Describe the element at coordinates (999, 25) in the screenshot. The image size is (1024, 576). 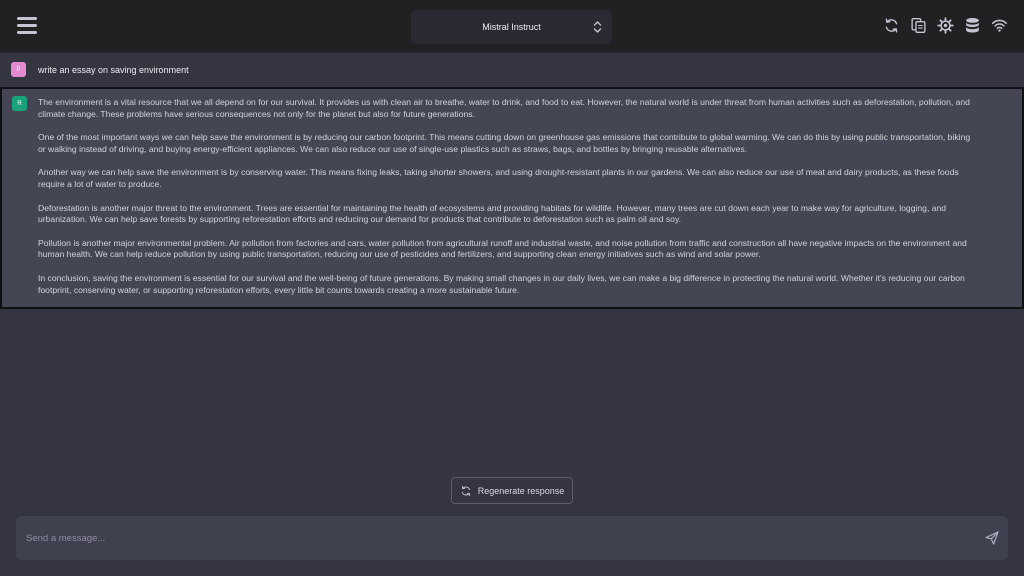
I see `wifi-icon` at that location.